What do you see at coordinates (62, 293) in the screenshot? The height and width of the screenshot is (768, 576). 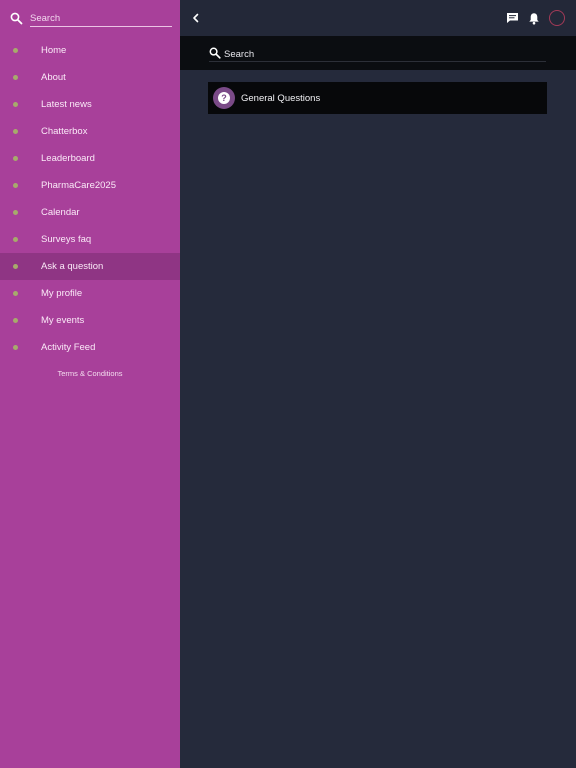 I see `sidebar-item-label: My profile` at bounding box center [62, 293].